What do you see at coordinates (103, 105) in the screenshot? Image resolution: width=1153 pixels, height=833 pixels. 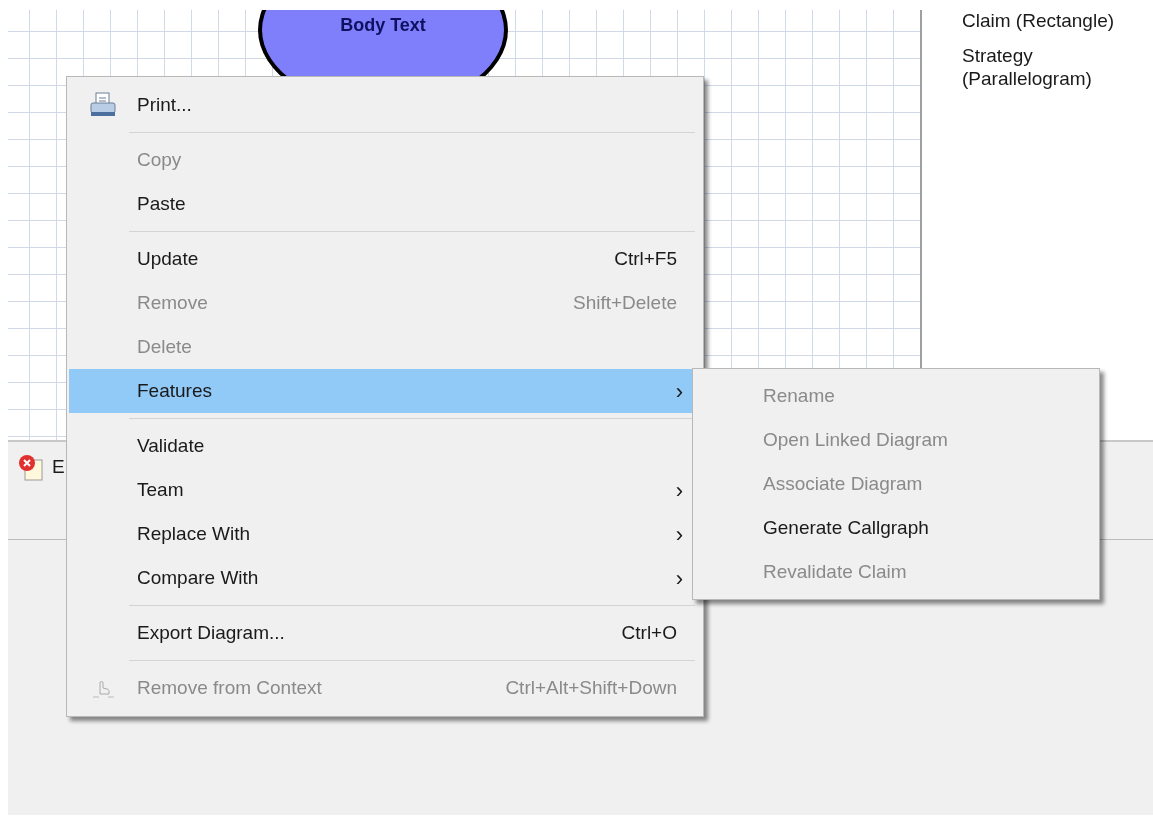 I see `printer-icon` at bounding box center [103, 105].